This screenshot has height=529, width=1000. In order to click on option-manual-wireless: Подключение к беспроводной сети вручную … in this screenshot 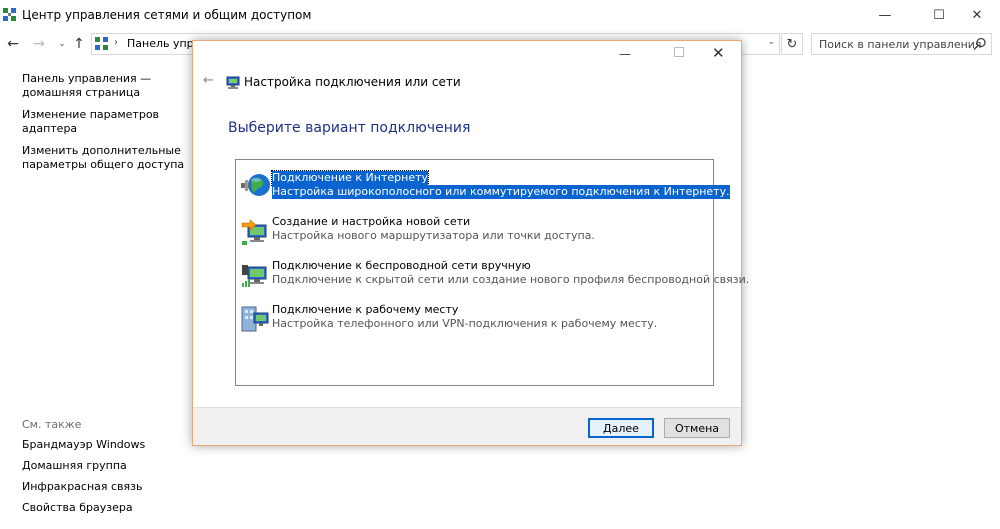, I will do `click(494, 278)`.